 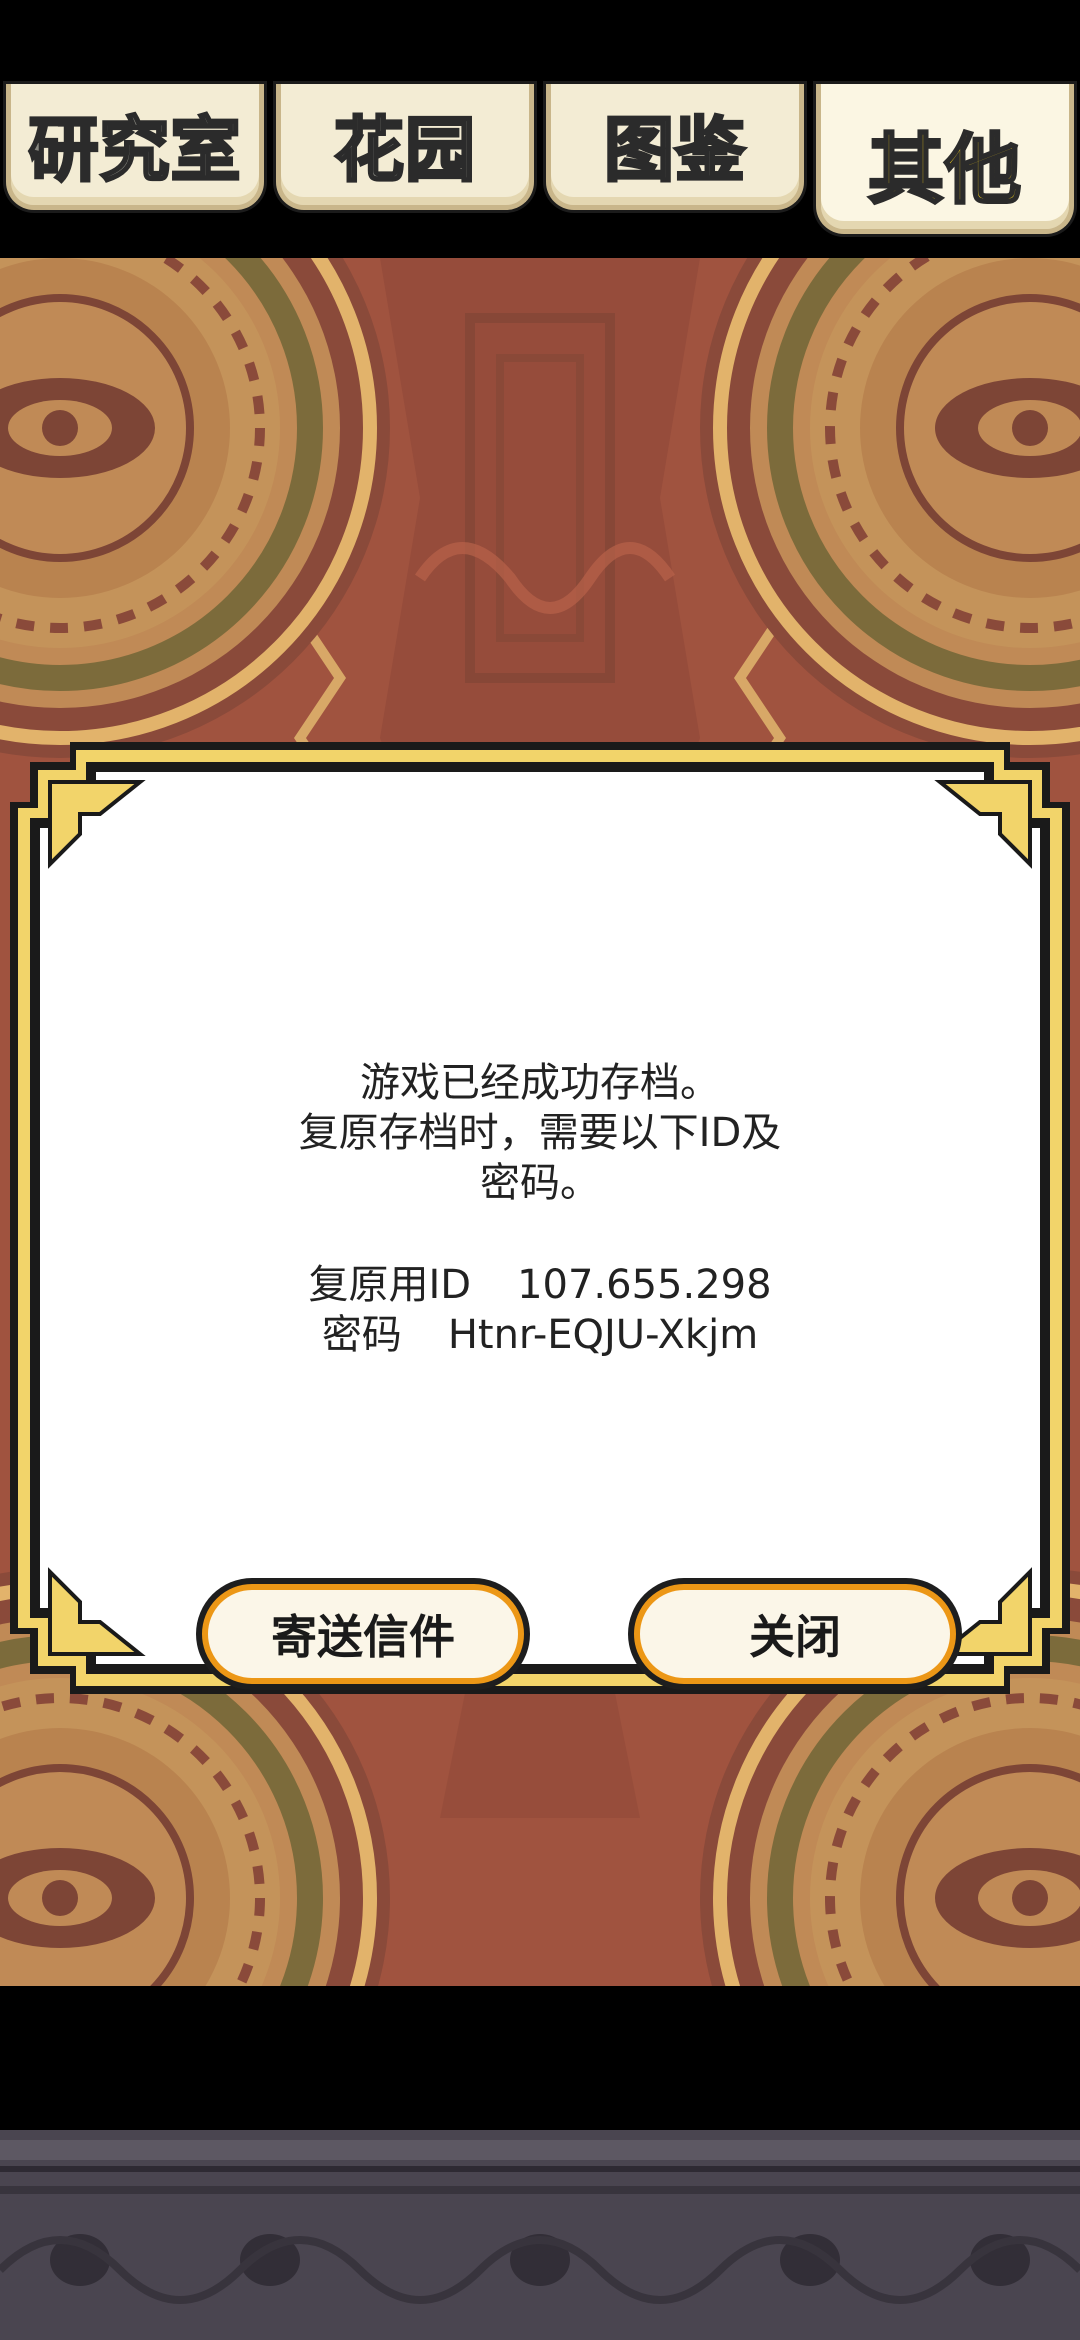 What do you see at coordinates (540, 1183) in the screenshot?
I see `message-line: 密码。` at bounding box center [540, 1183].